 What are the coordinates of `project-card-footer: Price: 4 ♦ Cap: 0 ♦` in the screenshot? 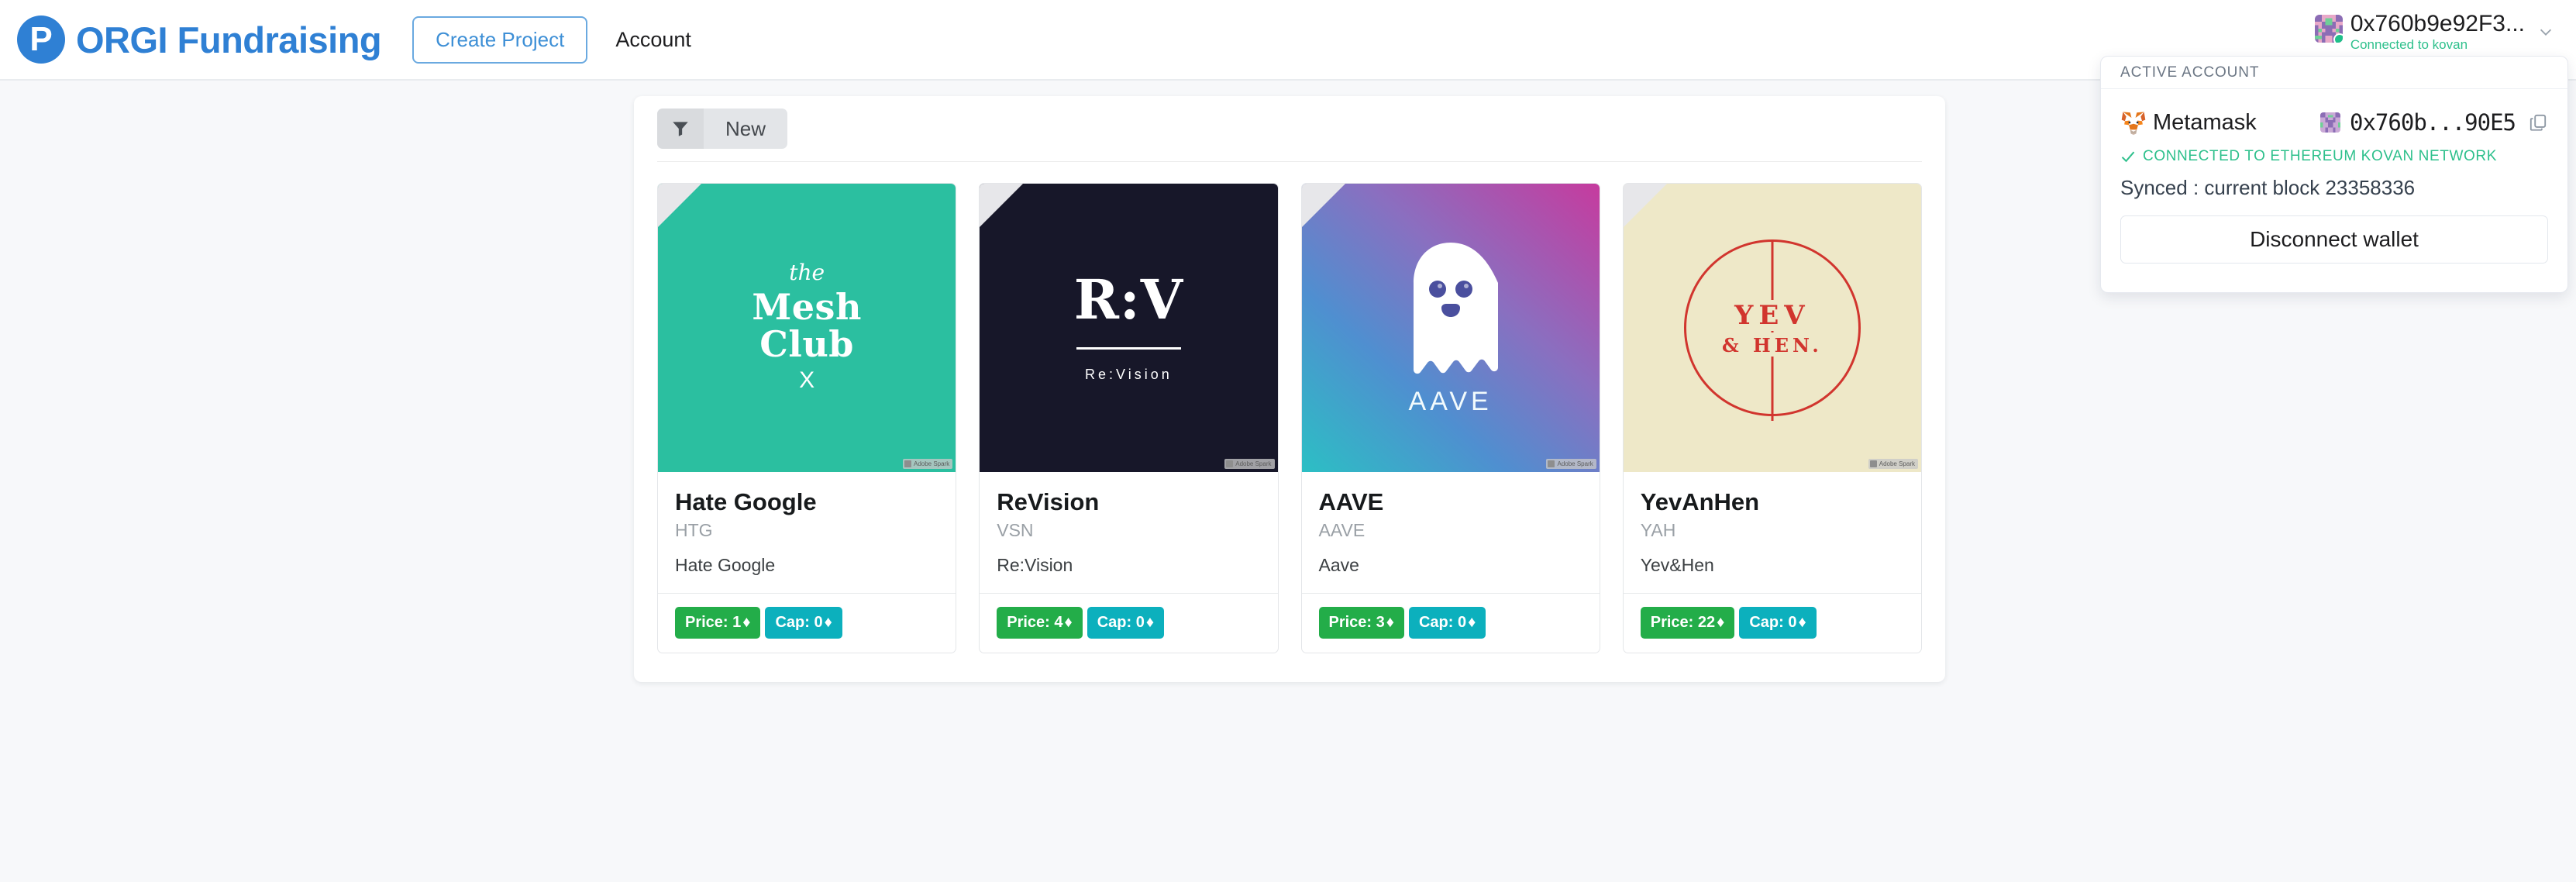 It's located at (1129, 623).